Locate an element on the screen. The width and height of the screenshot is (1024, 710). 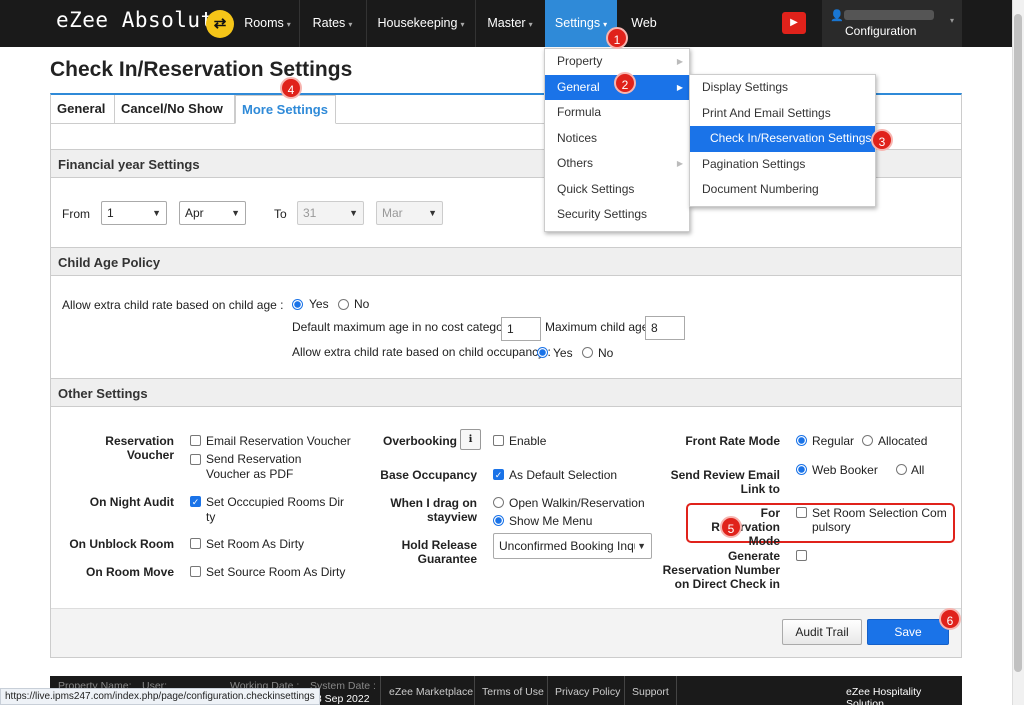
email-voucher-label: Email Reservation Voucher is located at coordinates (278, 441).